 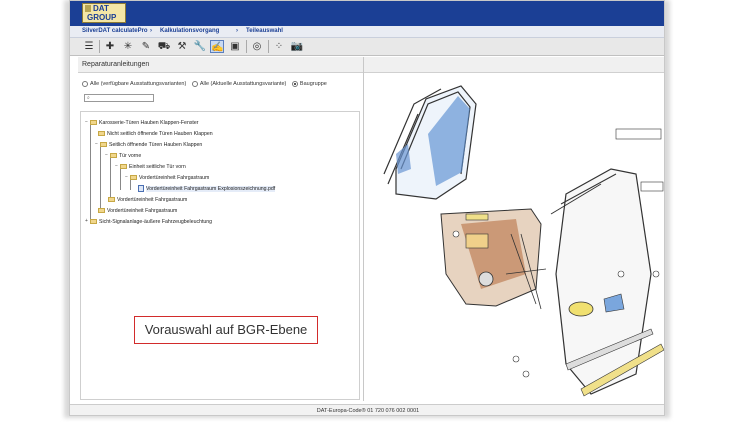 I want to click on breadcrumb-item-teileauswahl: Teileauswahl, so click(x=264, y=31).